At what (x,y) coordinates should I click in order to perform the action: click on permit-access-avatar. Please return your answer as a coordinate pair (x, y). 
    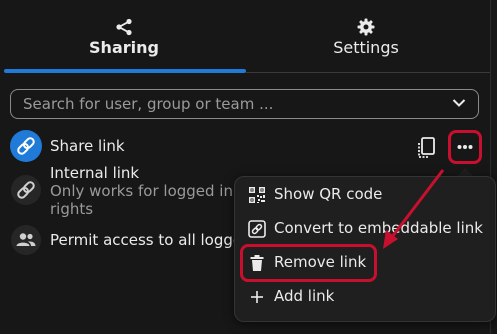
    Looking at the image, I should click on (26, 240).